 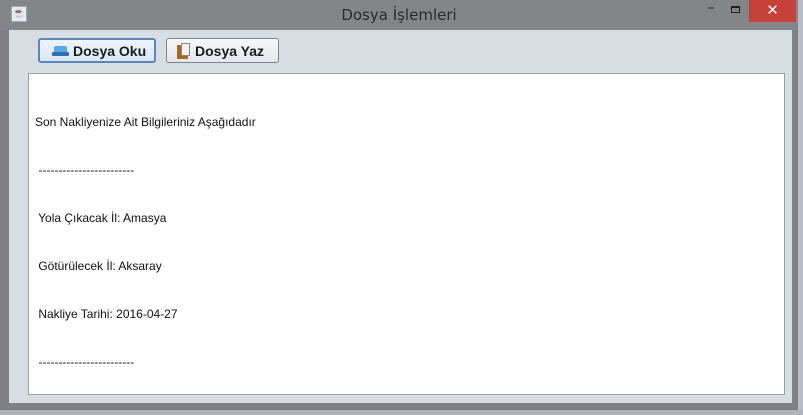 I want to click on write-file-label: Dosya Yaz, so click(x=230, y=50).